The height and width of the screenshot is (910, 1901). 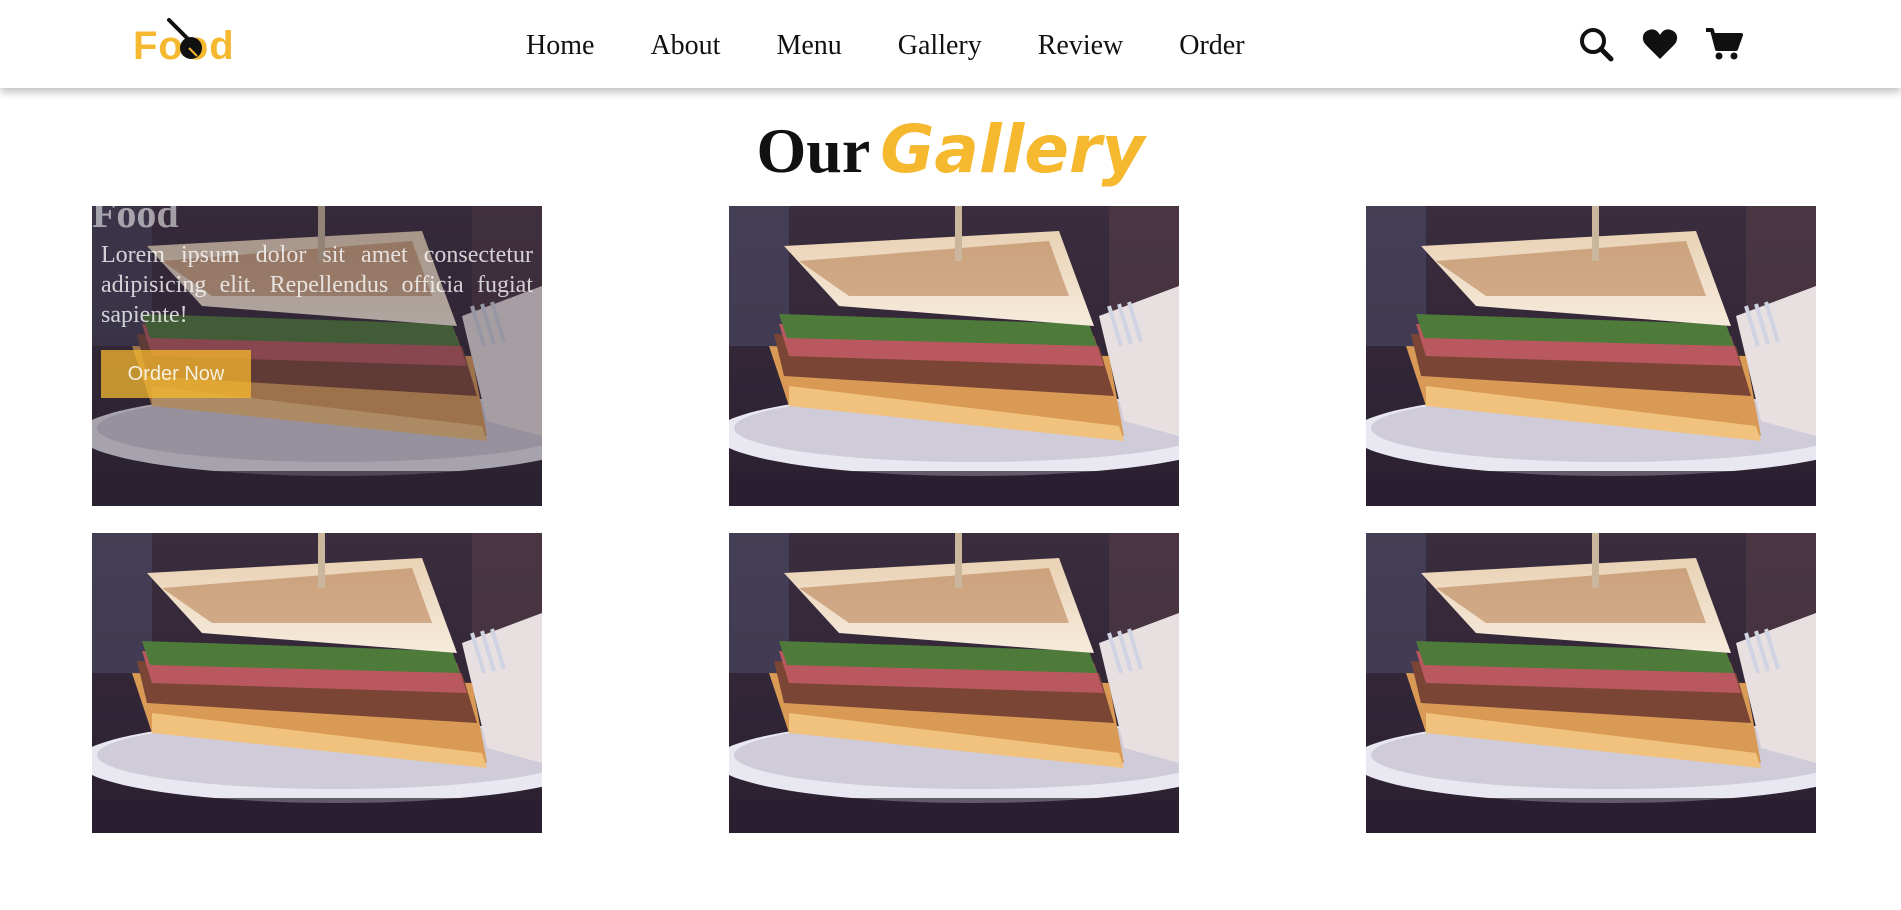 What do you see at coordinates (685, 46) in the screenshot?
I see `nav-about: About` at bounding box center [685, 46].